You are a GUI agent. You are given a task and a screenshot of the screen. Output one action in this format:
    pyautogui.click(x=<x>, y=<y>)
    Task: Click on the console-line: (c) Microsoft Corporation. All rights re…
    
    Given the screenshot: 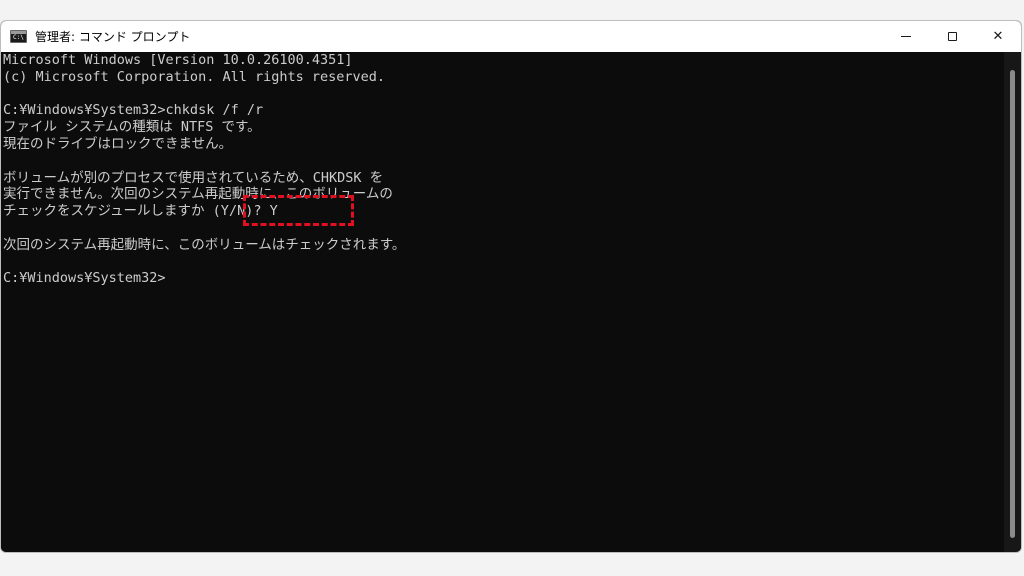 What is the action you would take?
    pyautogui.click(x=194, y=76)
    